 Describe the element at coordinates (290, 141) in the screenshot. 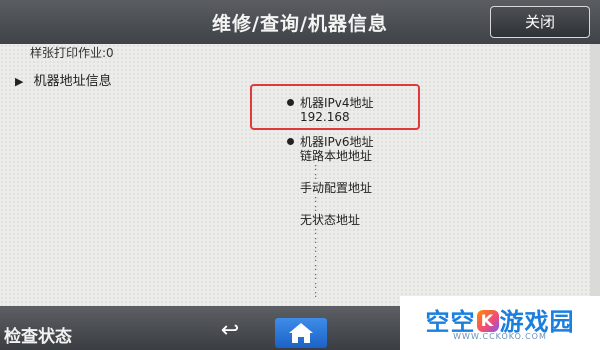

I see `bullet-icon` at that location.